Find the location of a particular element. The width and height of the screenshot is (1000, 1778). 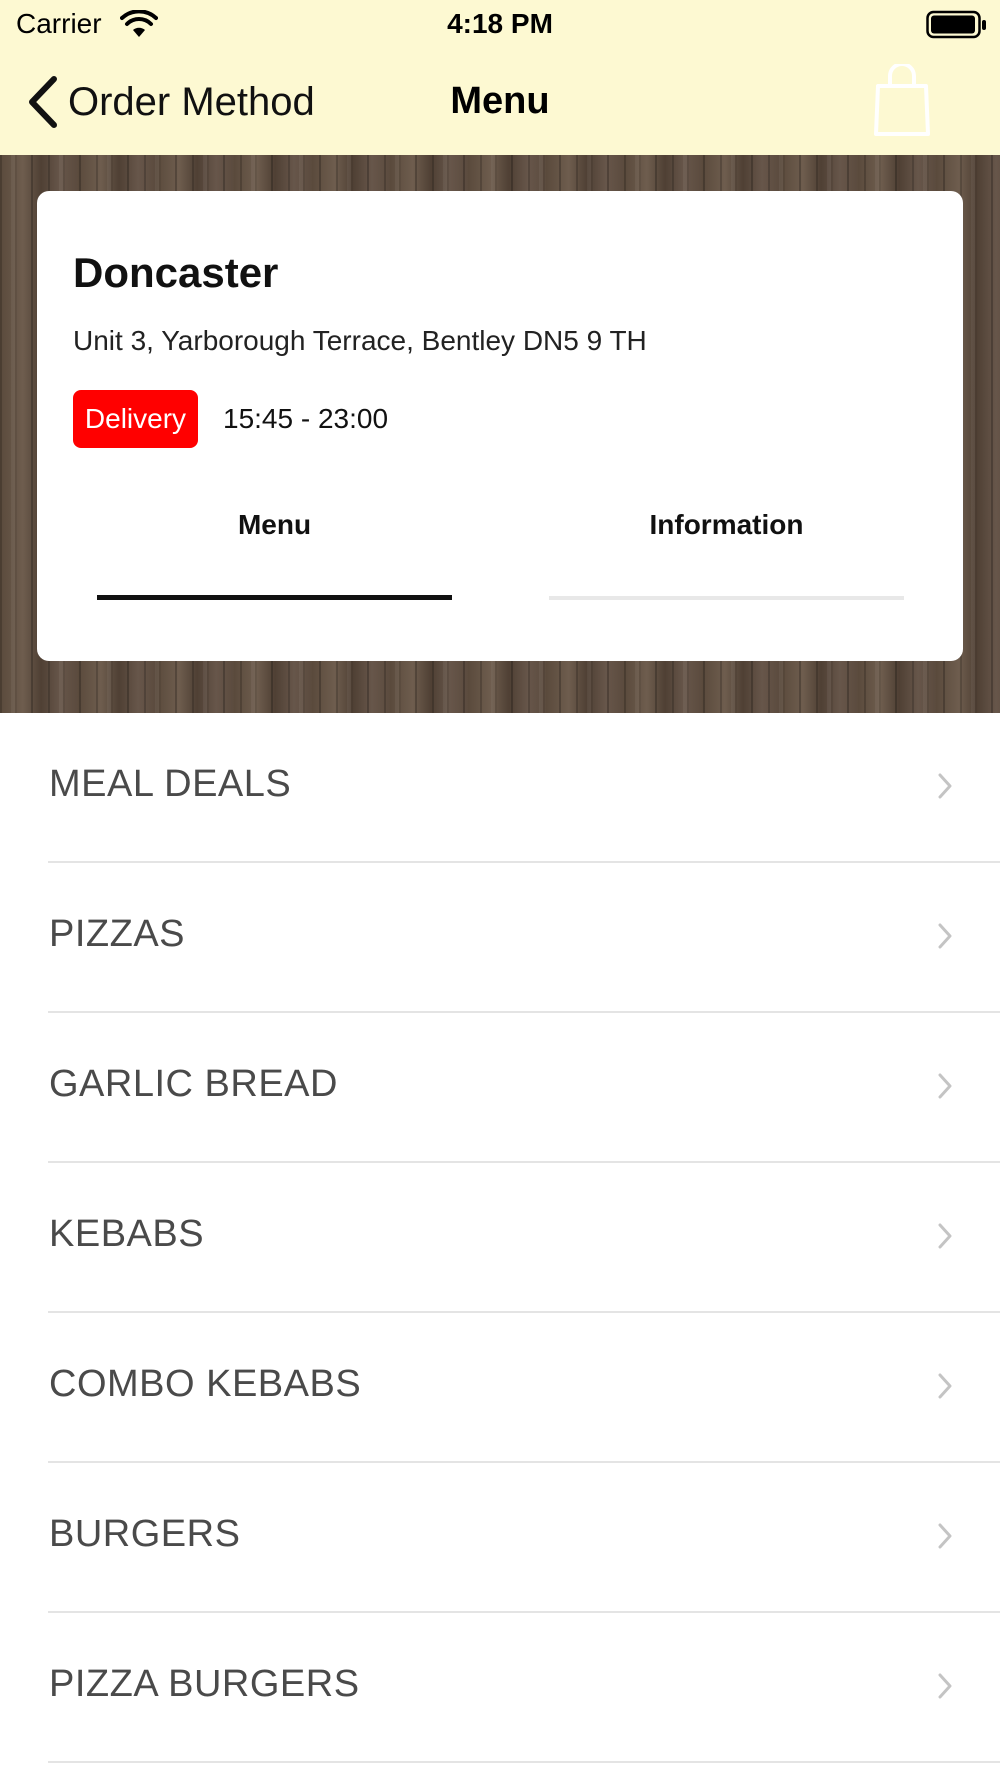

list-item-label: BURGERS is located at coordinates (145, 1534).